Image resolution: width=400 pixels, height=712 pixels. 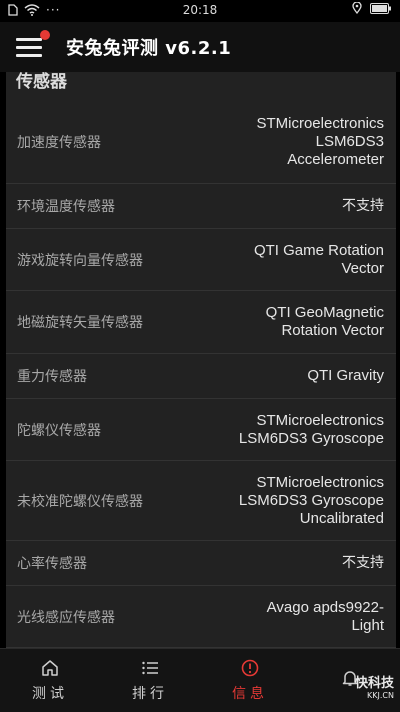 What do you see at coordinates (41, 82) in the screenshot?
I see `section-title: 传感器` at bounding box center [41, 82].